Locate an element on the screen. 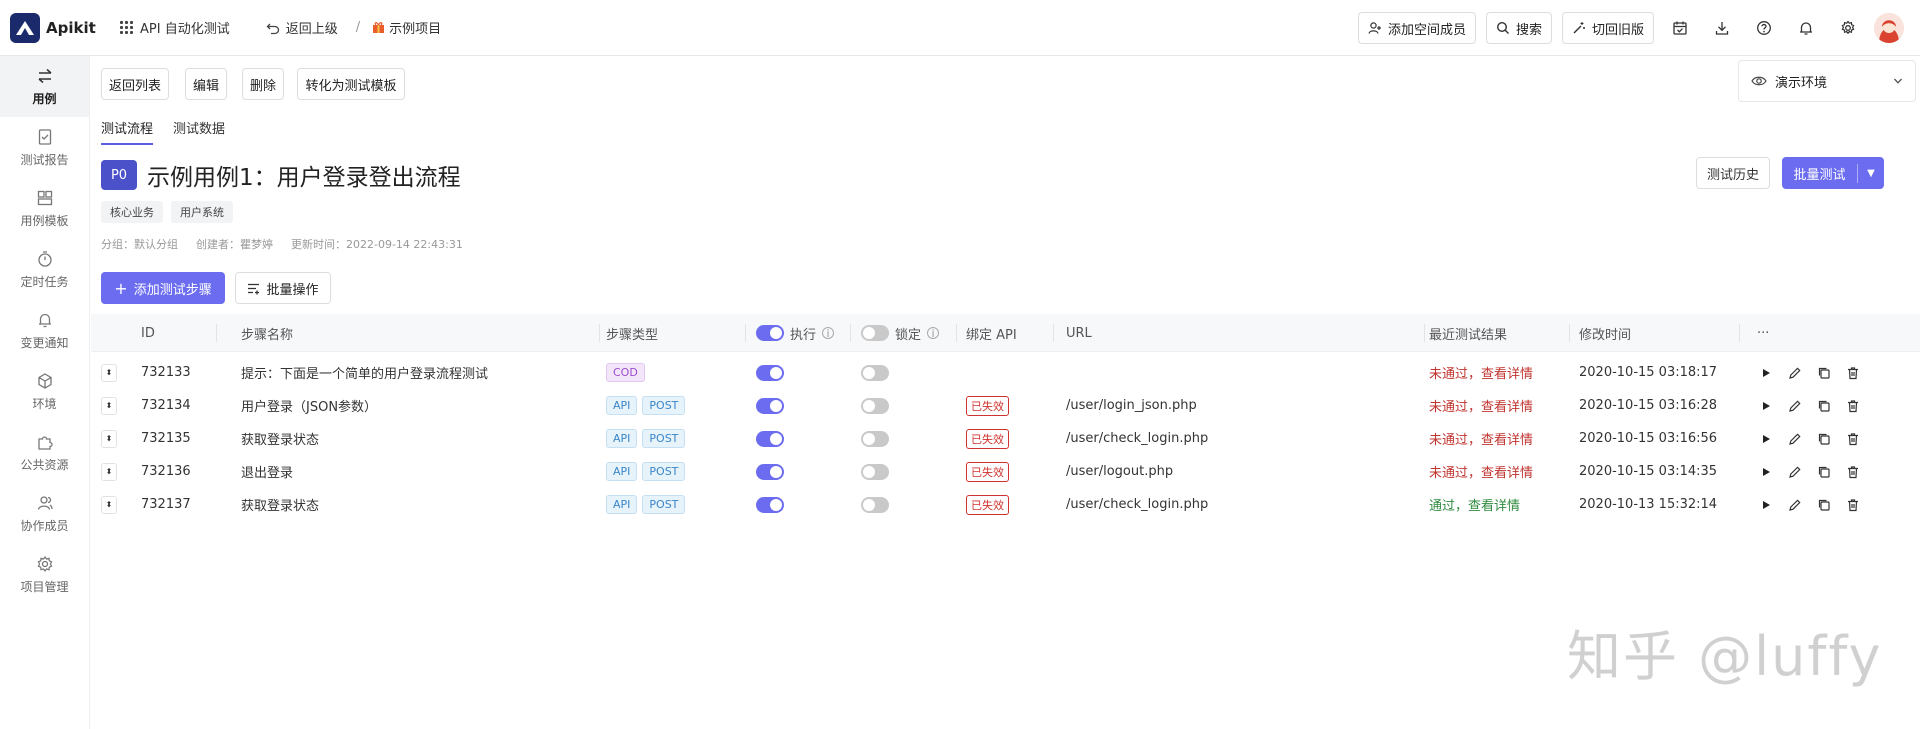 This screenshot has width=1920, height=729. add-member-button: 添加空间成员 is located at coordinates (1416, 28).